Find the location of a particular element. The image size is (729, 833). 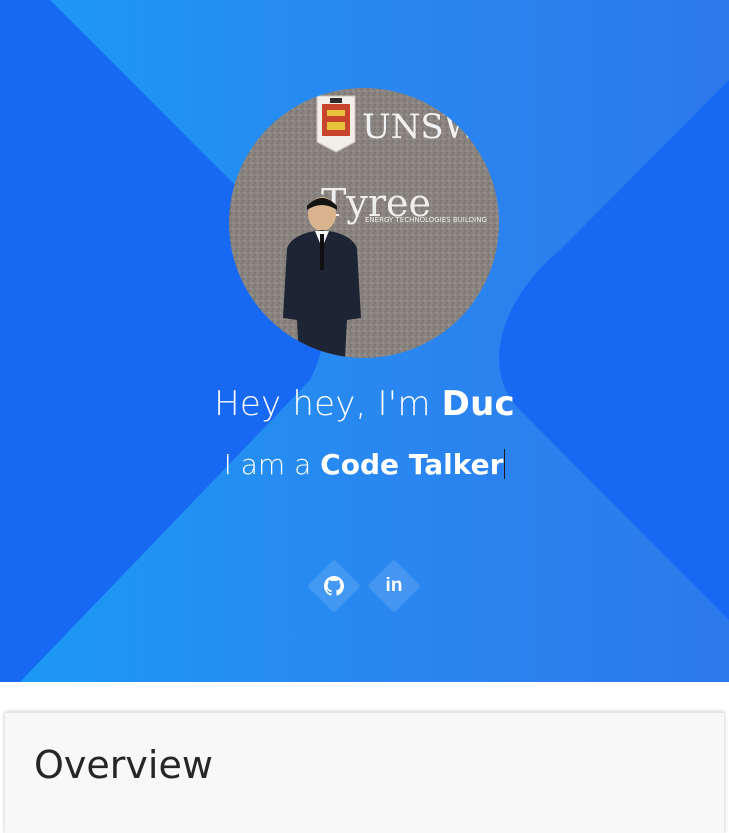

github-icon is located at coordinates (334, 586).